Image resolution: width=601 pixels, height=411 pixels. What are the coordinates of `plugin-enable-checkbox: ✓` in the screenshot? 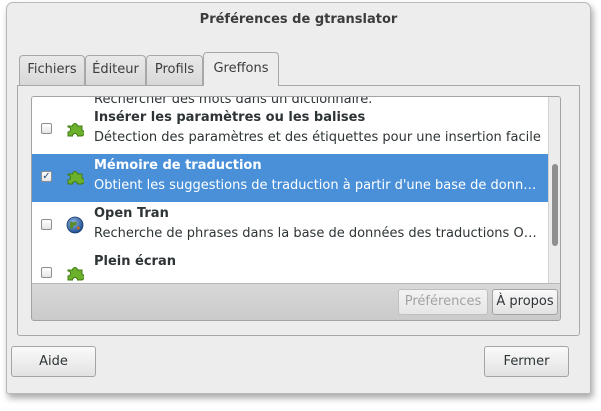 It's located at (46, 176).